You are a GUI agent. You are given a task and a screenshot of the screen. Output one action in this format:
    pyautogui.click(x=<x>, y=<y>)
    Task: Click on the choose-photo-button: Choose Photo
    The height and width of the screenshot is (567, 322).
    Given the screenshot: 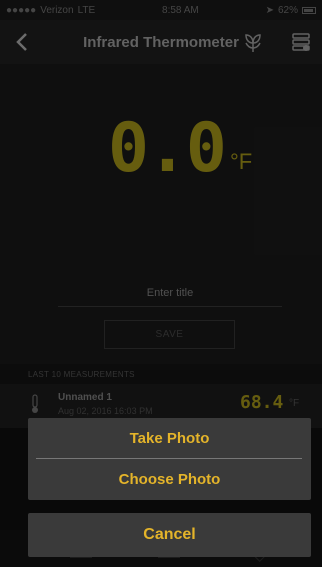 What is the action you would take?
    pyautogui.click(x=169, y=479)
    